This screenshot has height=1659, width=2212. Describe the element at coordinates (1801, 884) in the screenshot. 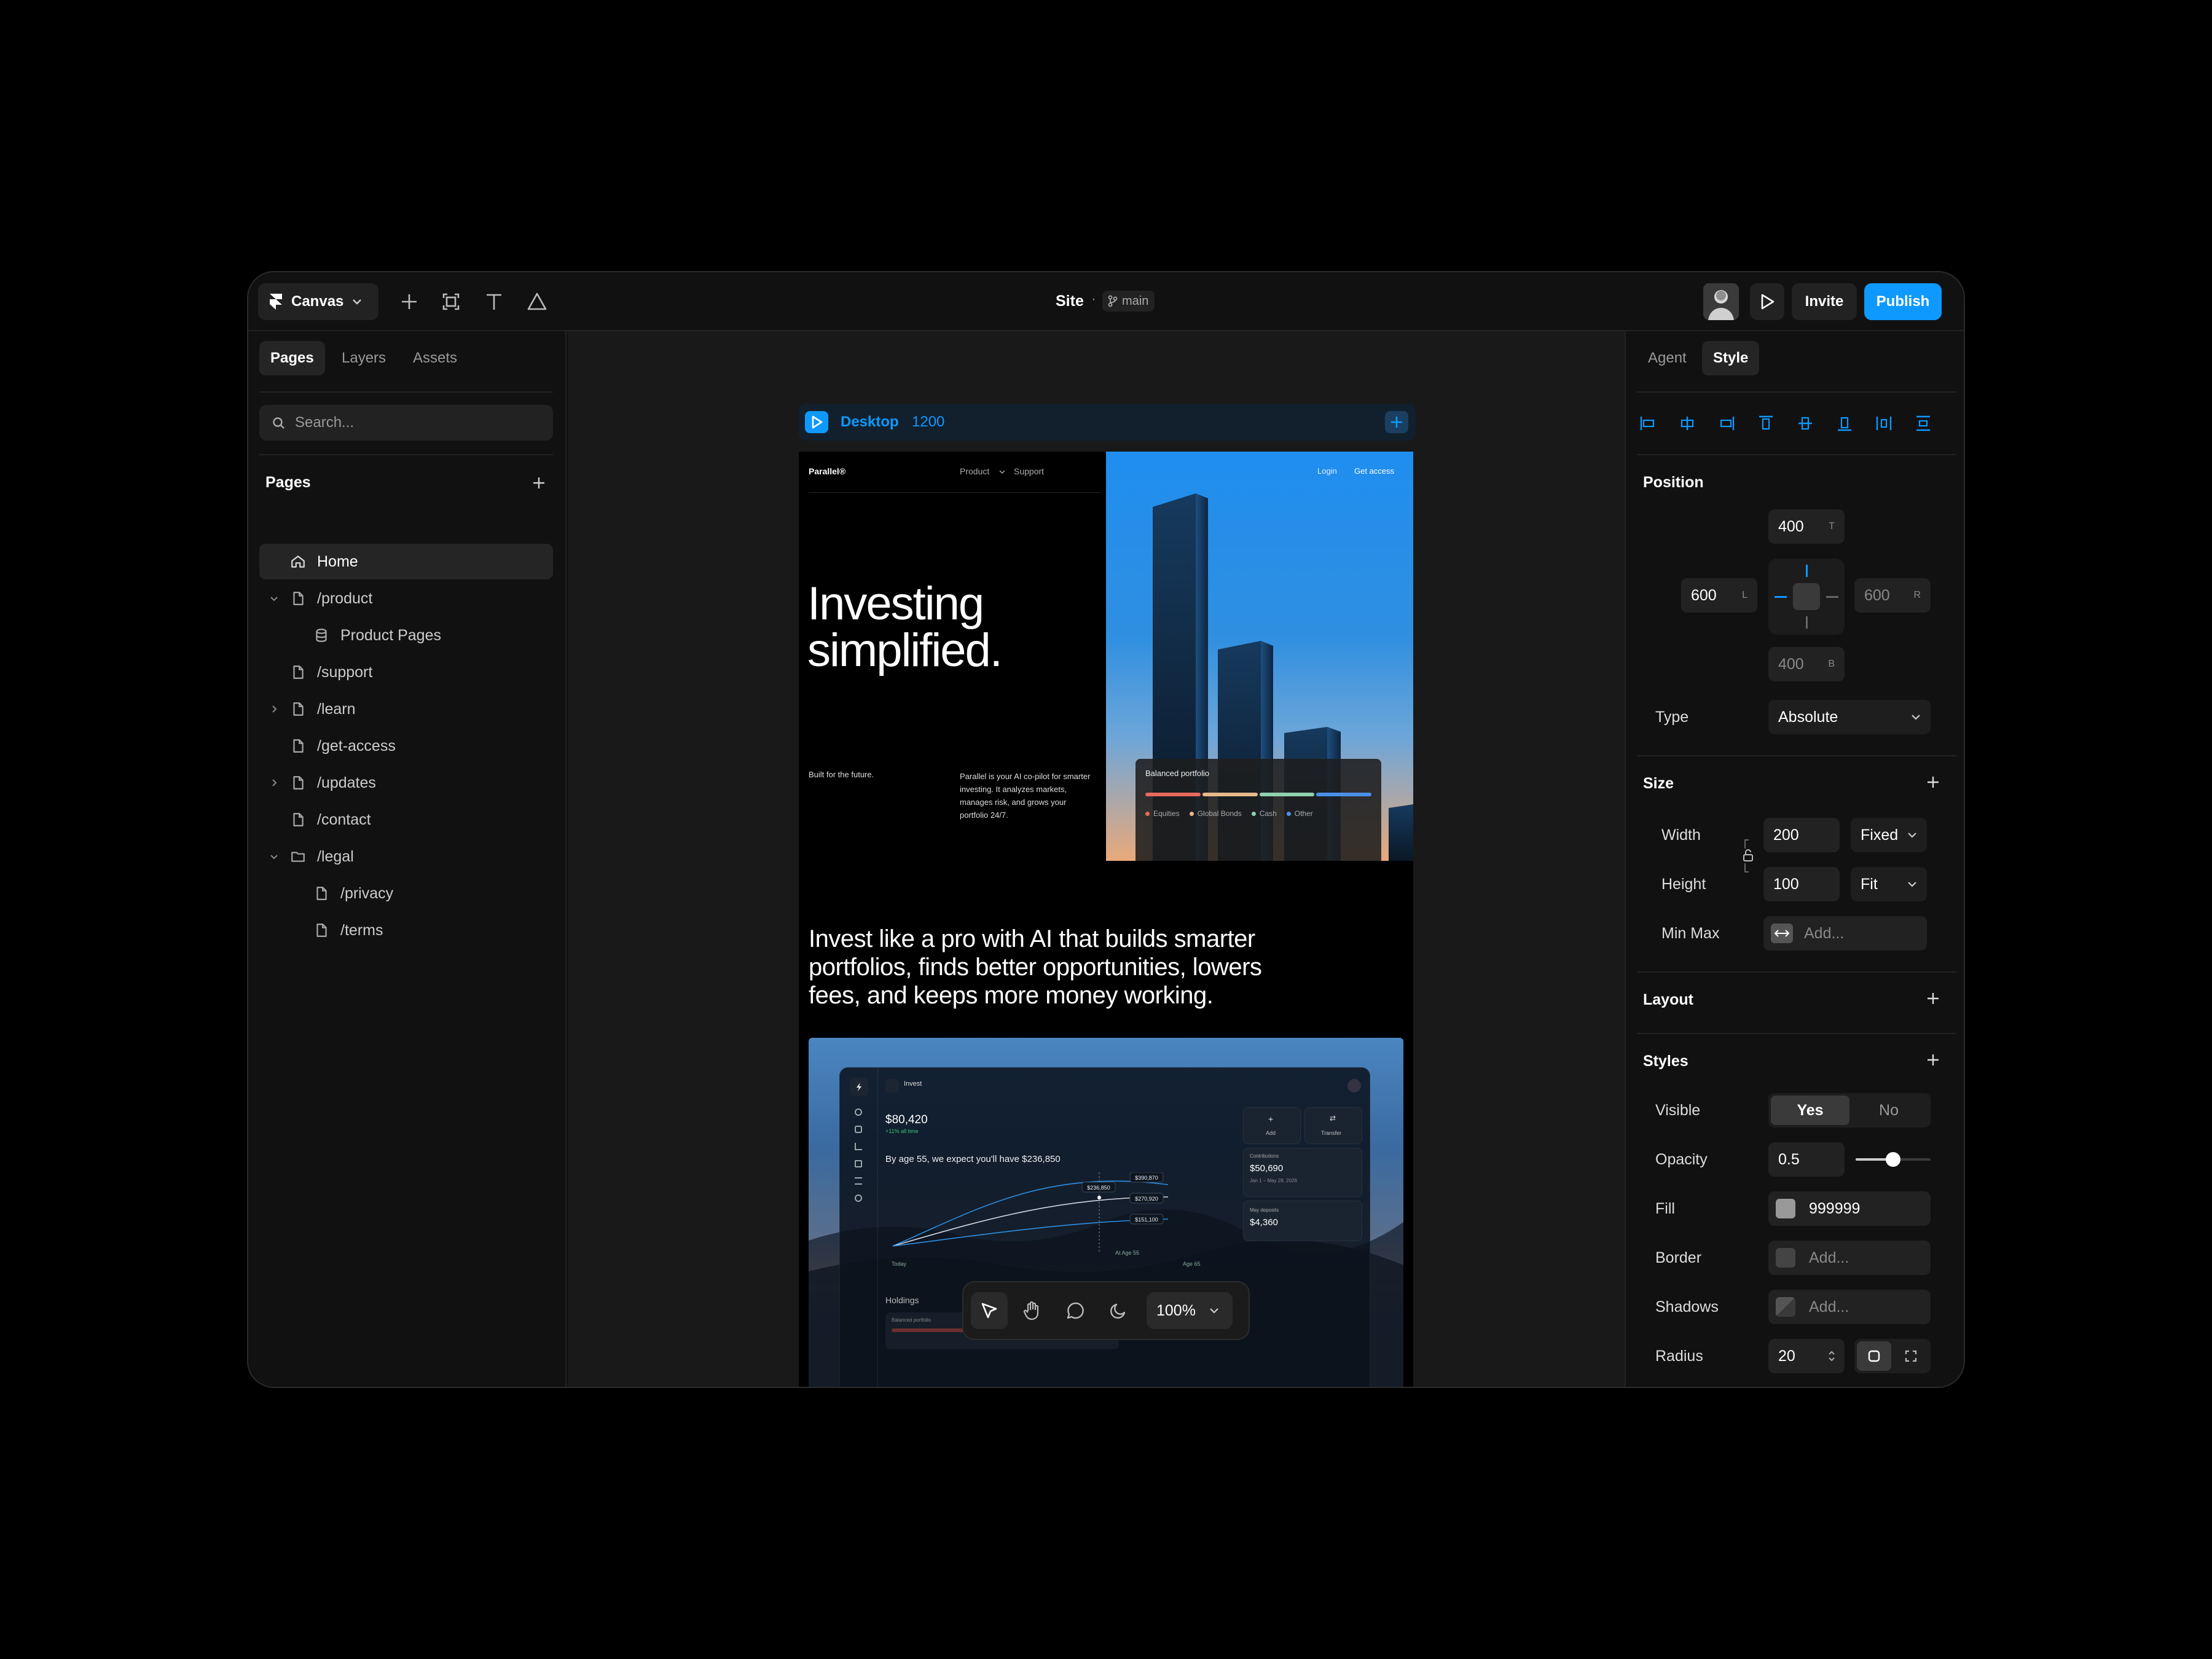

I see `height-input: 100` at that location.